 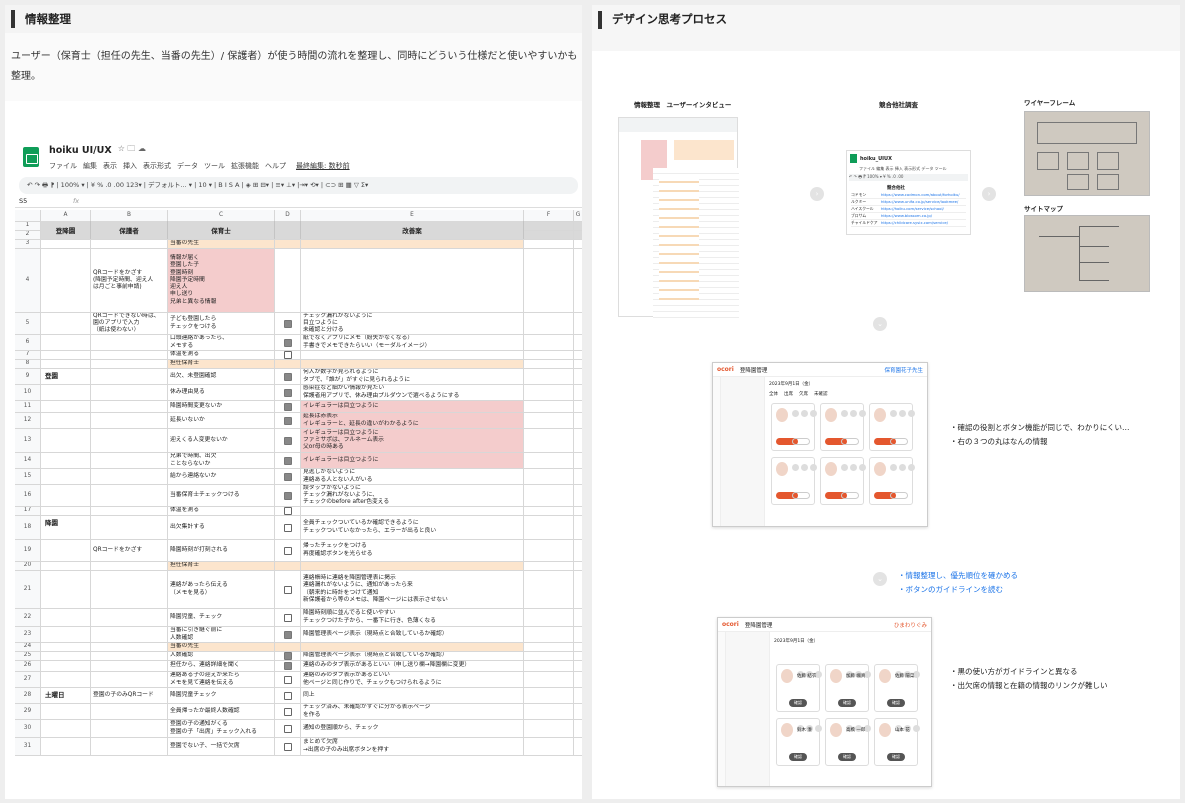 What do you see at coordinates (28, 666) in the screenshot?
I see `row-number: 26` at bounding box center [28, 666].